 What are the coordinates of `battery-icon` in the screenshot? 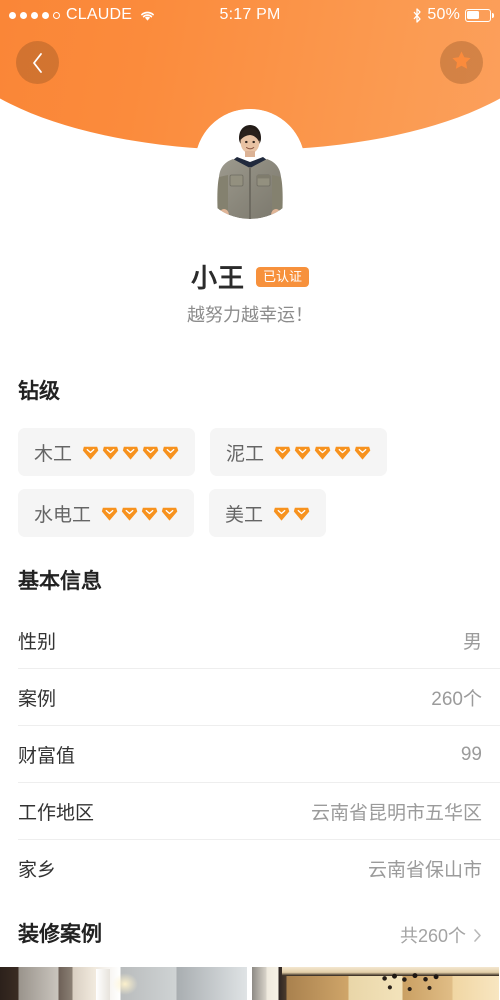 It's located at (479, 15).